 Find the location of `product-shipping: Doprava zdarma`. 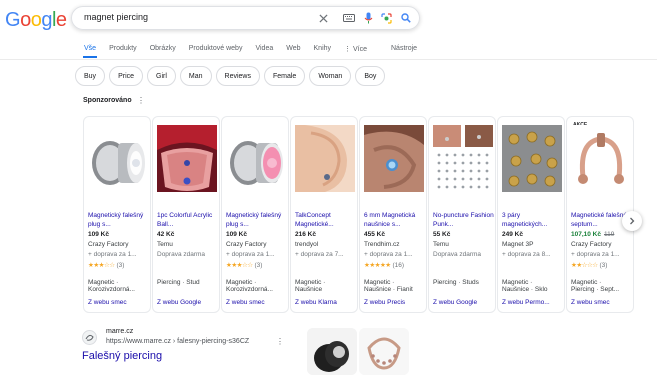

product-shipping: Doprava zdarma is located at coordinates (181, 254).